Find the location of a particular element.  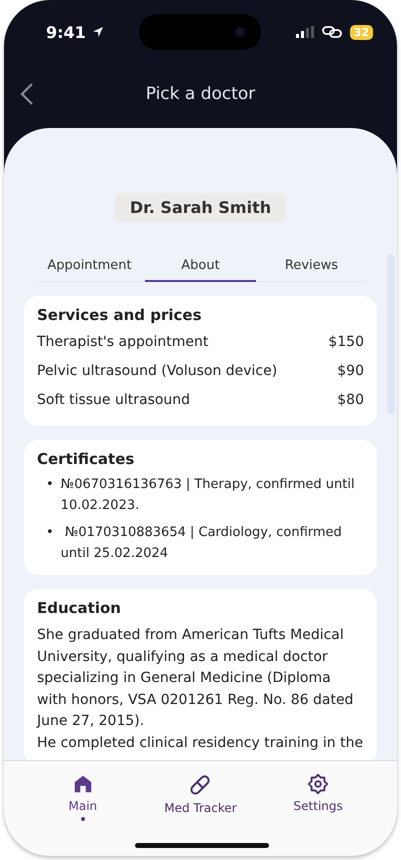

tab: Appointment is located at coordinates (89, 267).